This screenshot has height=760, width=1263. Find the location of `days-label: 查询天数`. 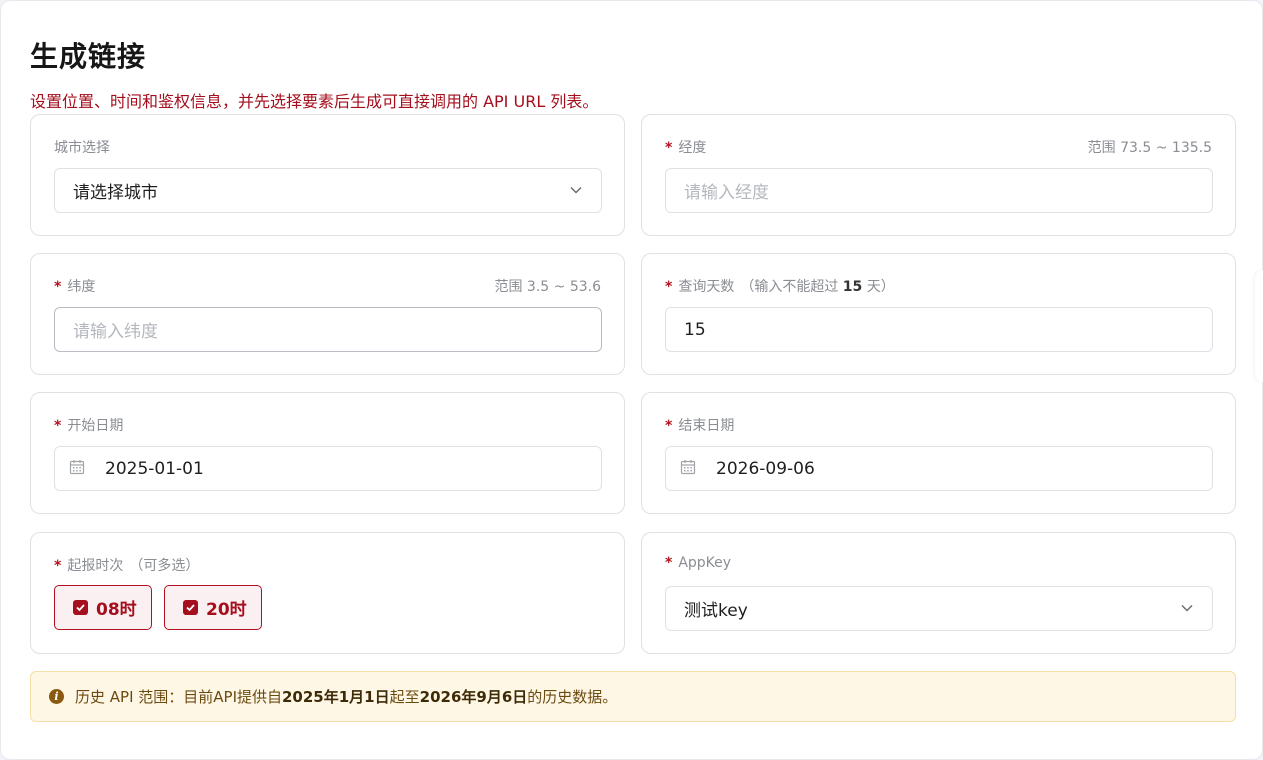

days-label: 查询天数 is located at coordinates (706, 287).